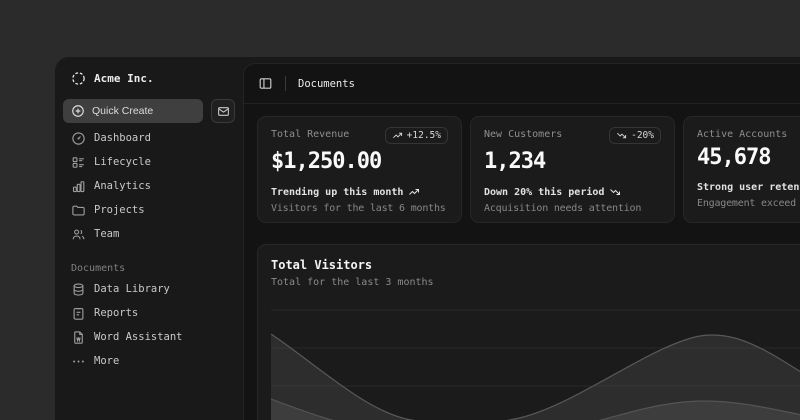 The image size is (800, 420). Describe the element at coordinates (326, 161) in the screenshot. I see `stat-value: $1,250.00` at that location.